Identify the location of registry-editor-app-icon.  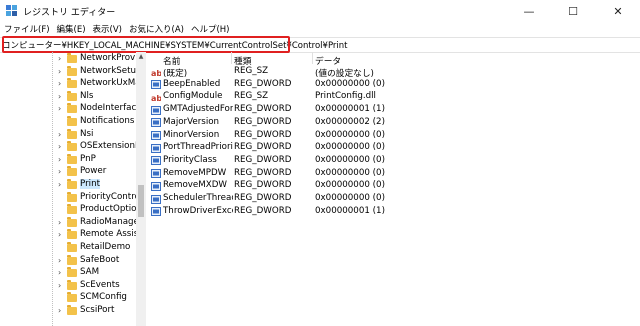
(11, 10).